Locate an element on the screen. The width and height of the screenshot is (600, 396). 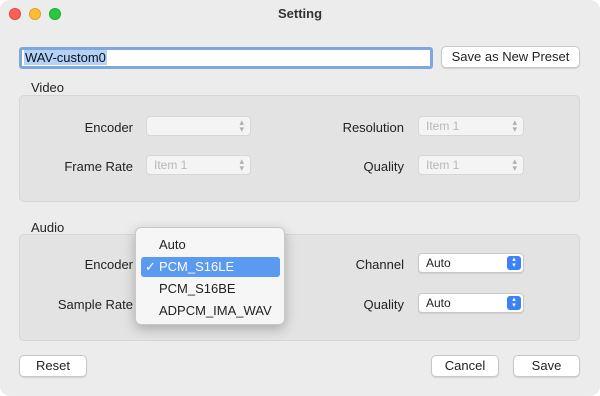
audio-quality-select: Auto ▴ ▾ is located at coordinates (471, 303).